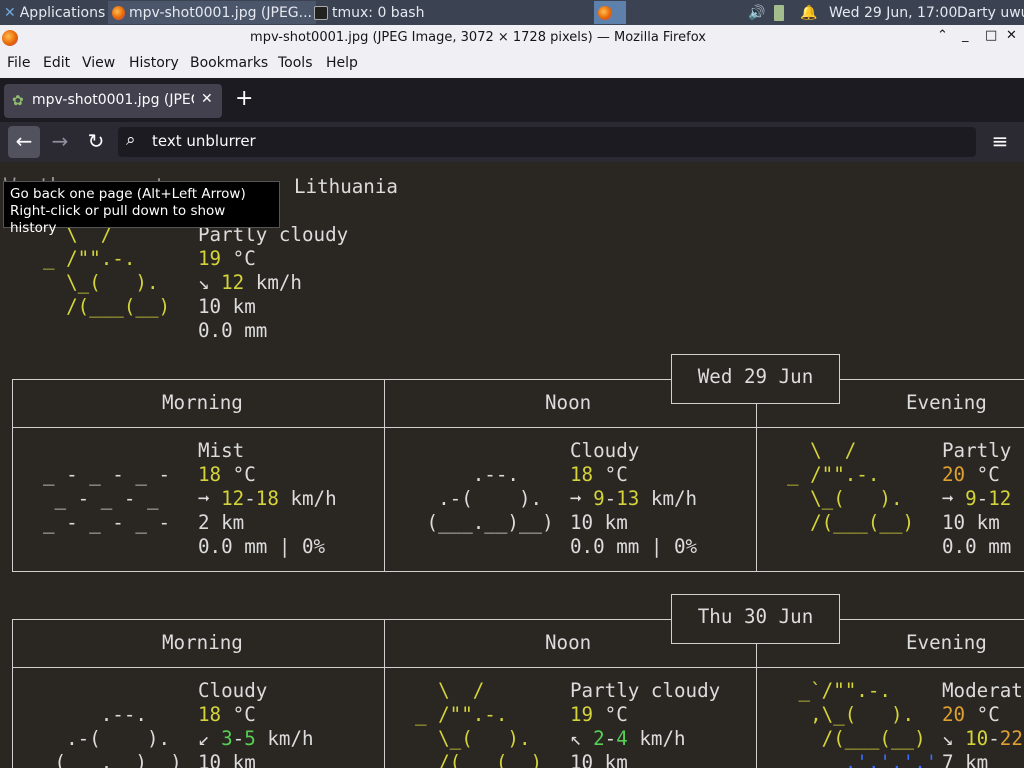  What do you see at coordinates (229, 63) in the screenshot?
I see `menu-bookmarks: Bookmarks` at bounding box center [229, 63].